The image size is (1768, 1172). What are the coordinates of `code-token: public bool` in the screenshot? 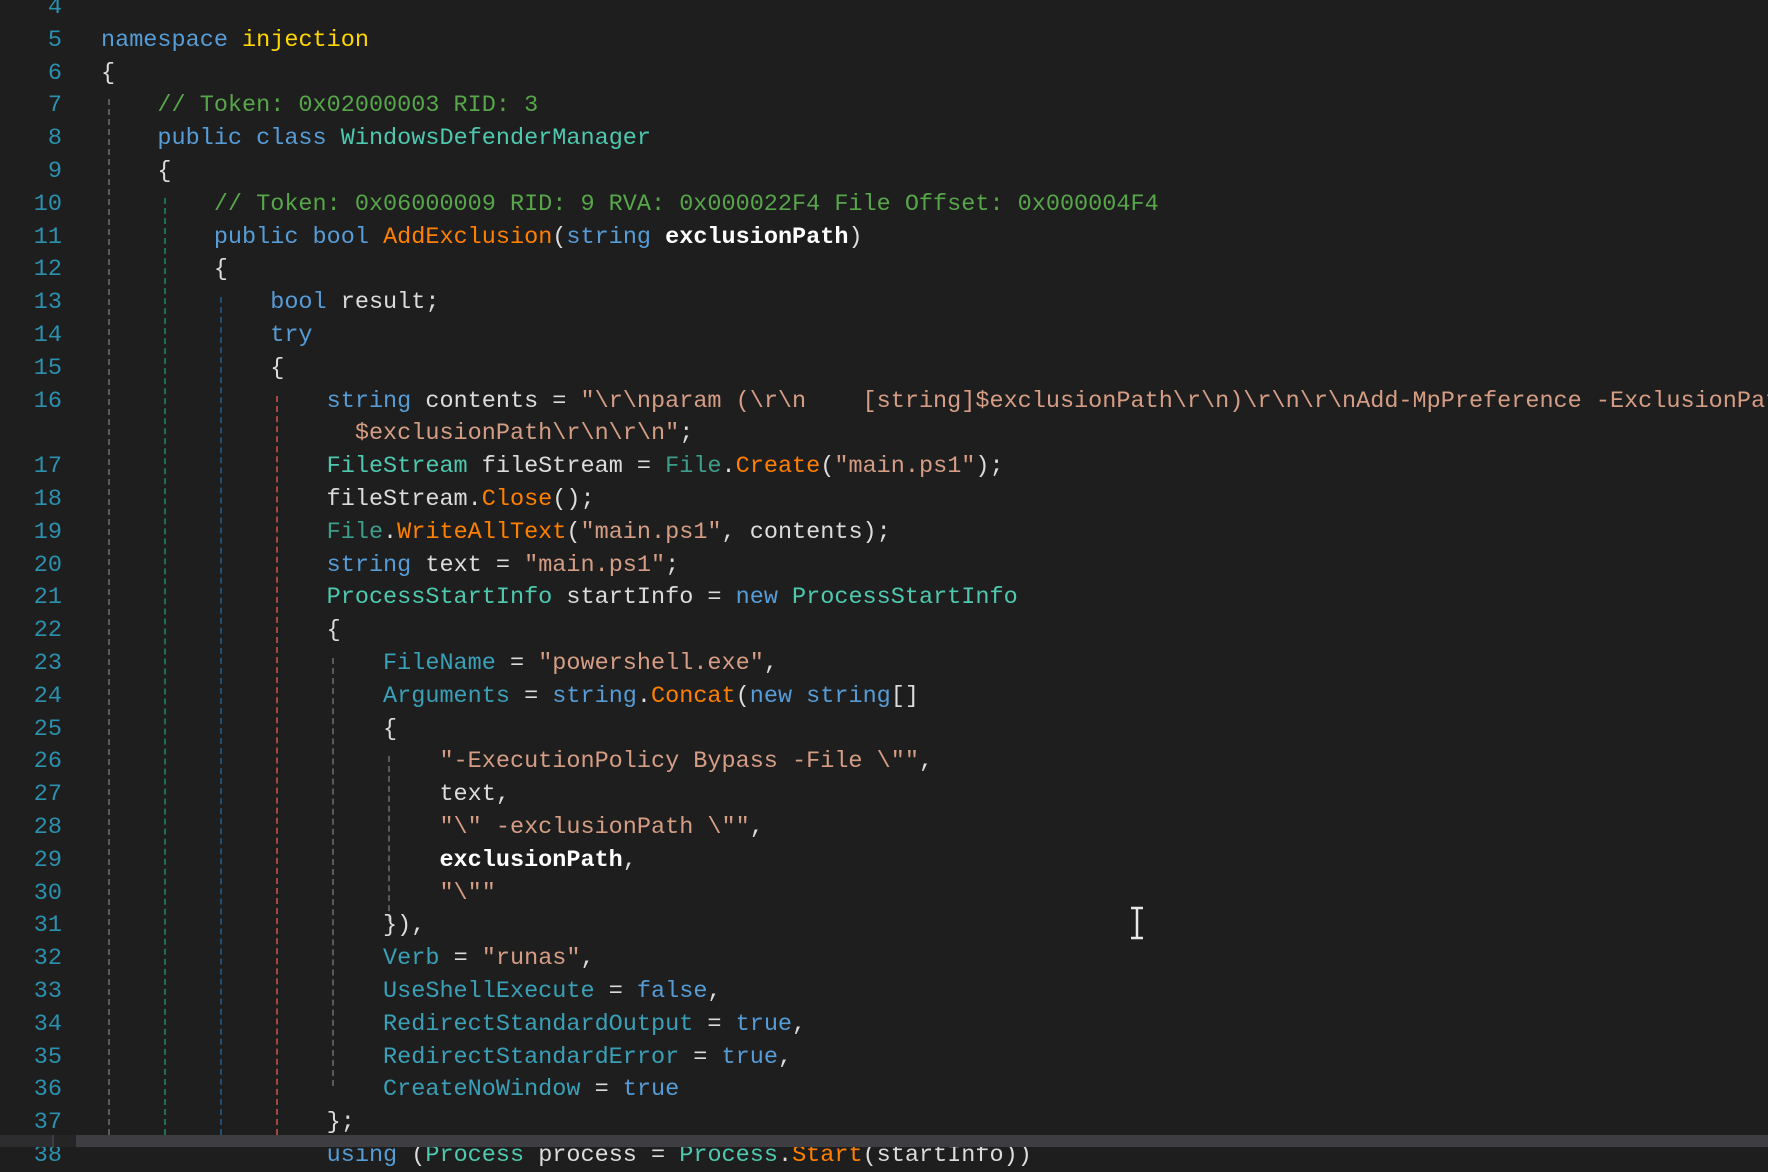 It's located at (235, 237).